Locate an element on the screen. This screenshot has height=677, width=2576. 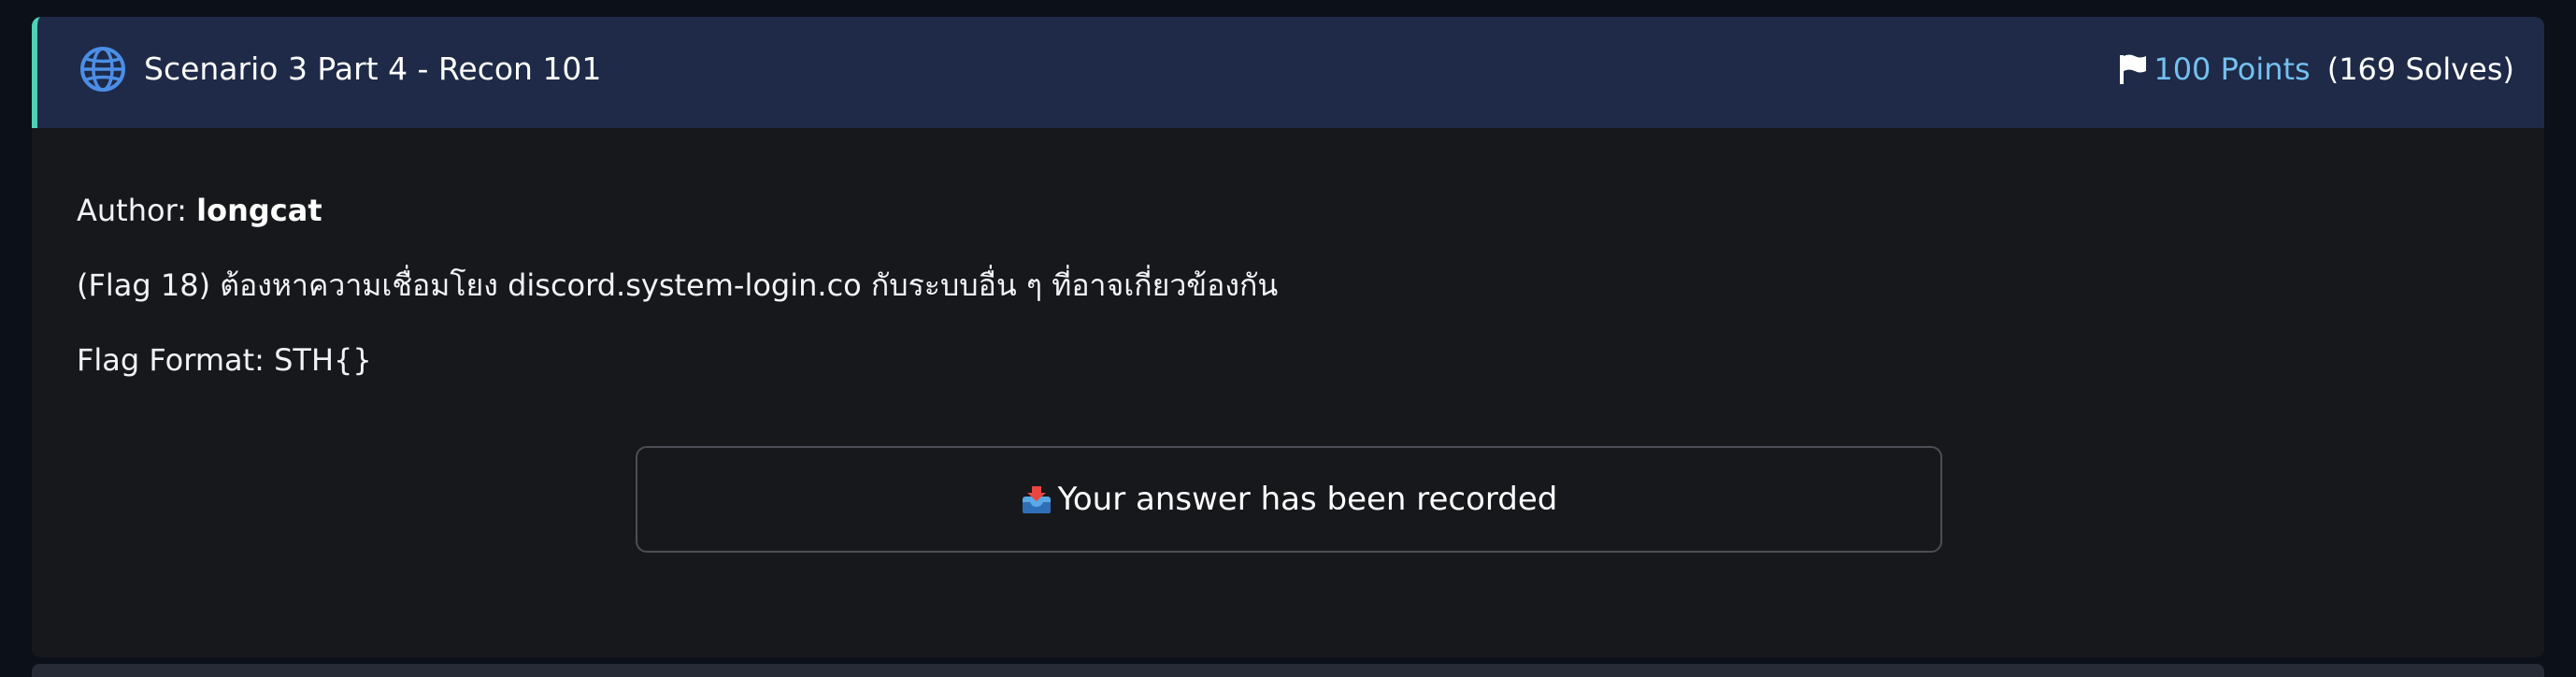
flag-icon is located at coordinates (2133, 69).